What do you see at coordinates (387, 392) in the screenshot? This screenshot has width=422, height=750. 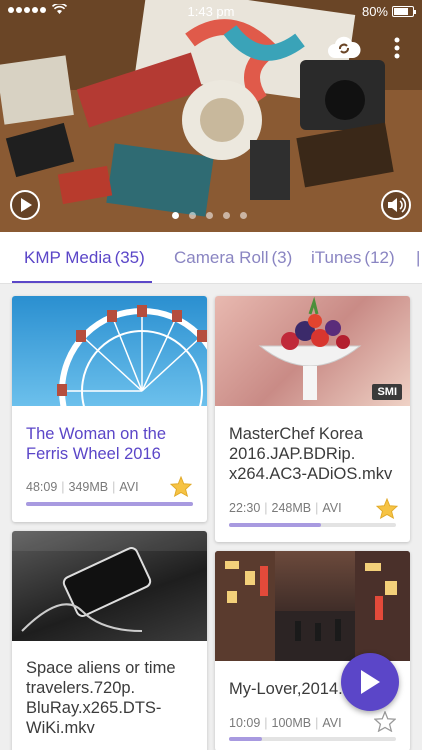 I see `subtitle-badge: SMI` at bounding box center [387, 392].